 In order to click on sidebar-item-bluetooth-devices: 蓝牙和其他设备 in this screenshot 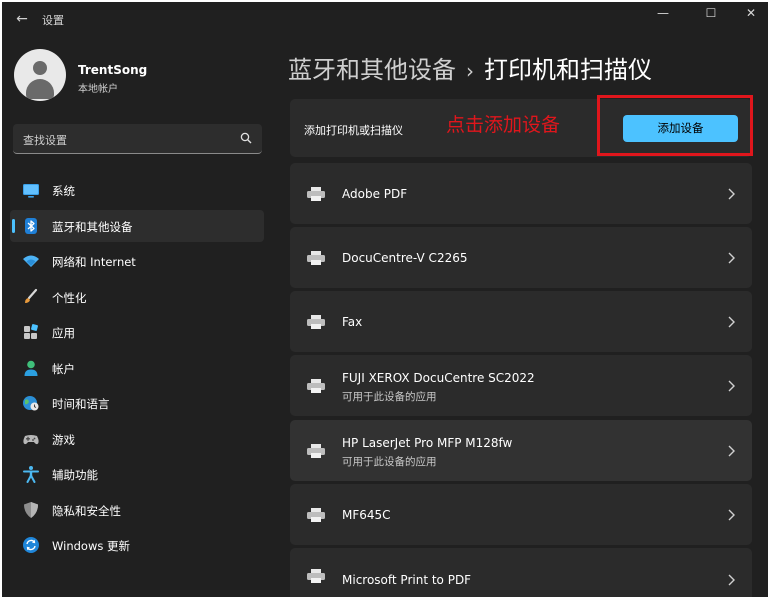, I will do `click(137, 225)`.